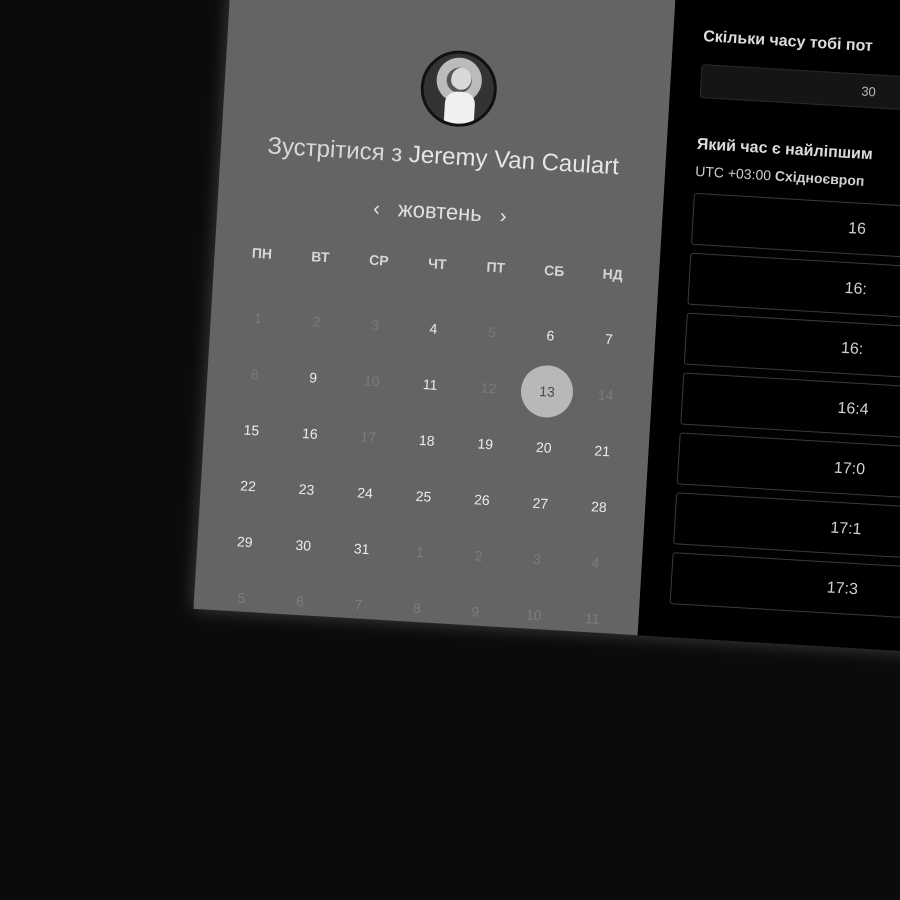  What do you see at coordinates (492, 332) in the screenshot?
I see `day-number: 5` at bounding box center [492, 332].